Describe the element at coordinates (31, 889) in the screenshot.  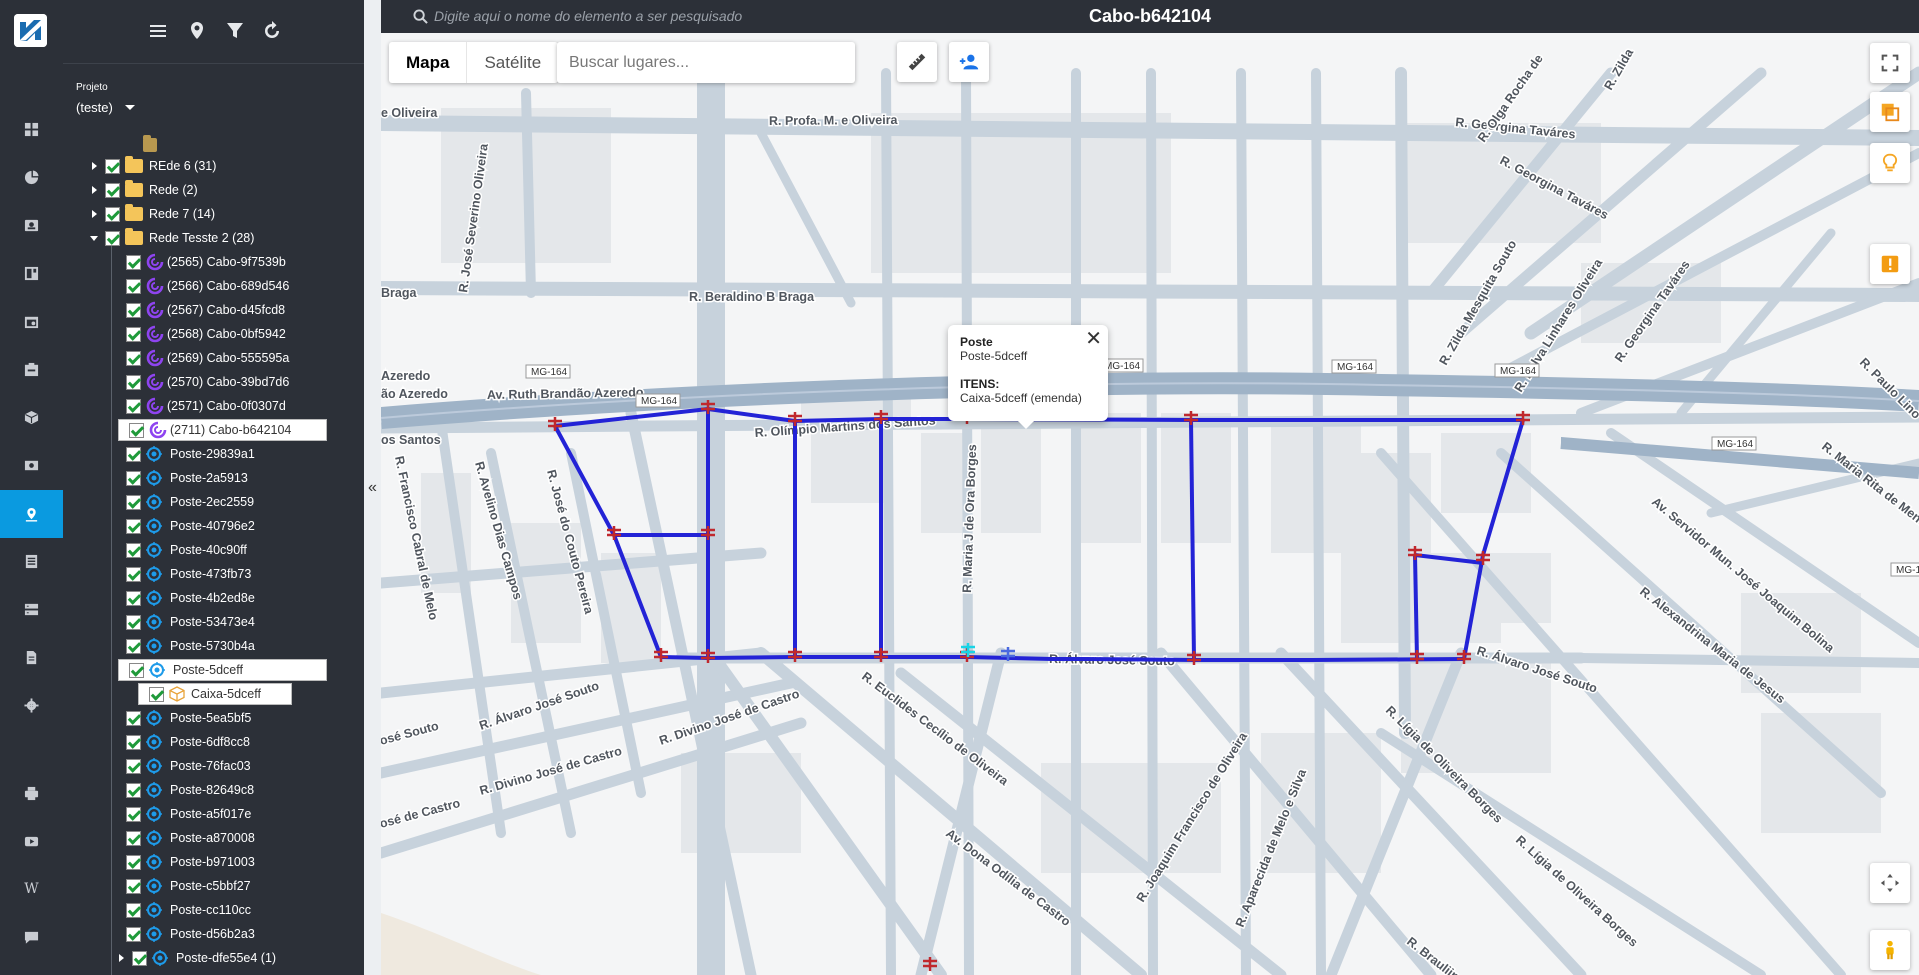
I see `wikipedia-icon: W` at that location.